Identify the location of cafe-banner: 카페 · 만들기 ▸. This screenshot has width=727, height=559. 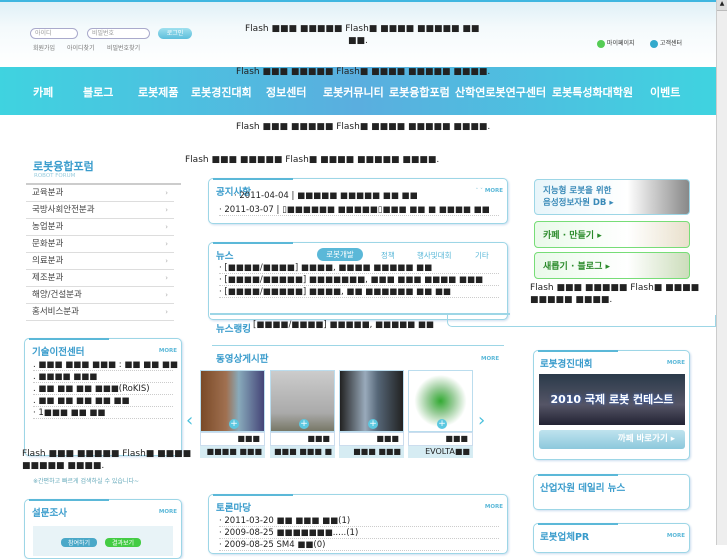
(612, 234).